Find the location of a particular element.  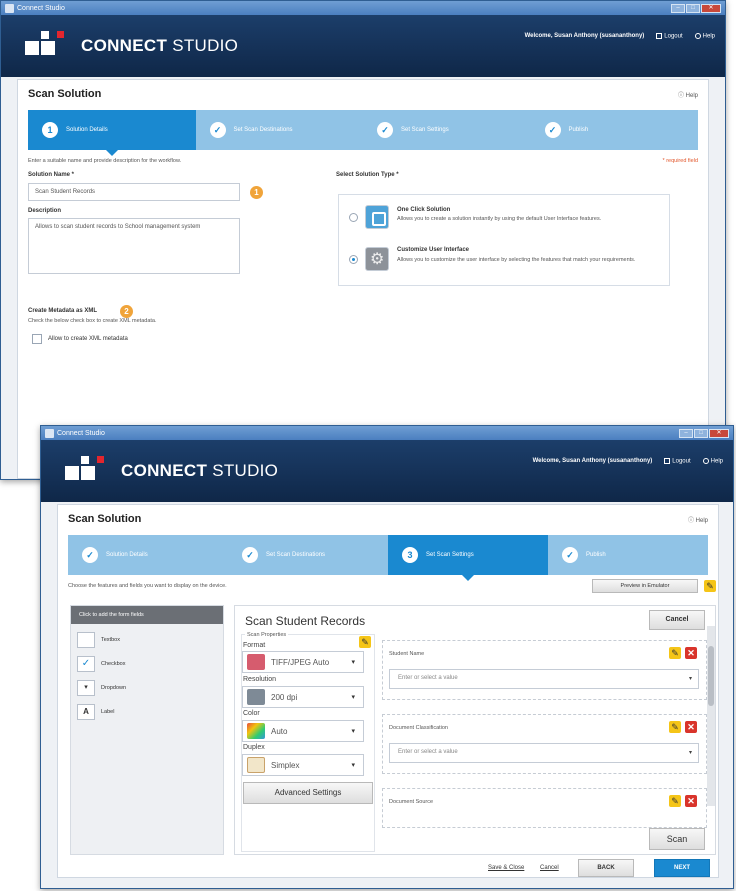

field-label: Student Name is located at coordinates (407, 654).